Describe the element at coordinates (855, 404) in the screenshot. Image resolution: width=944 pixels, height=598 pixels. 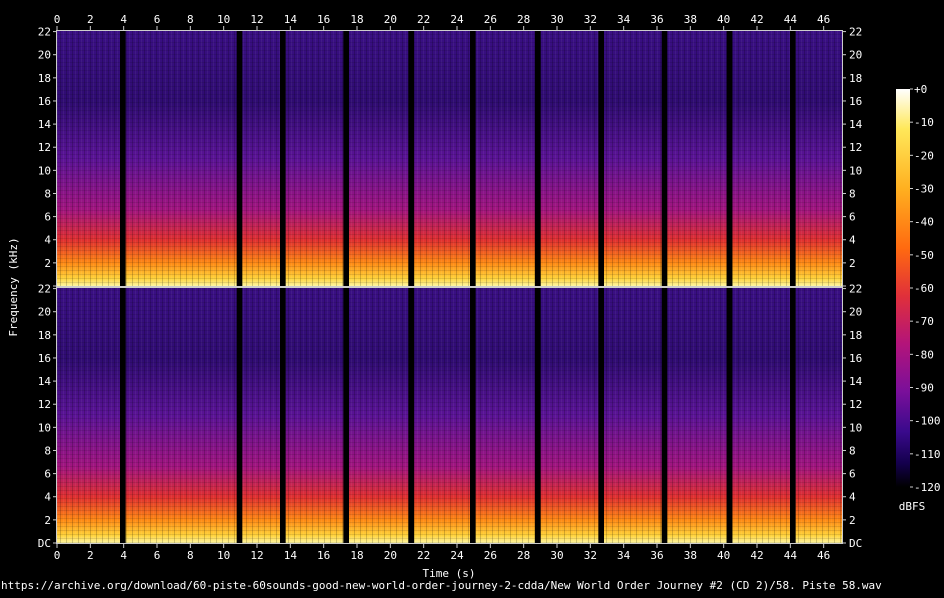
I see `y-tick-label-right-right-12: 12` at that location.